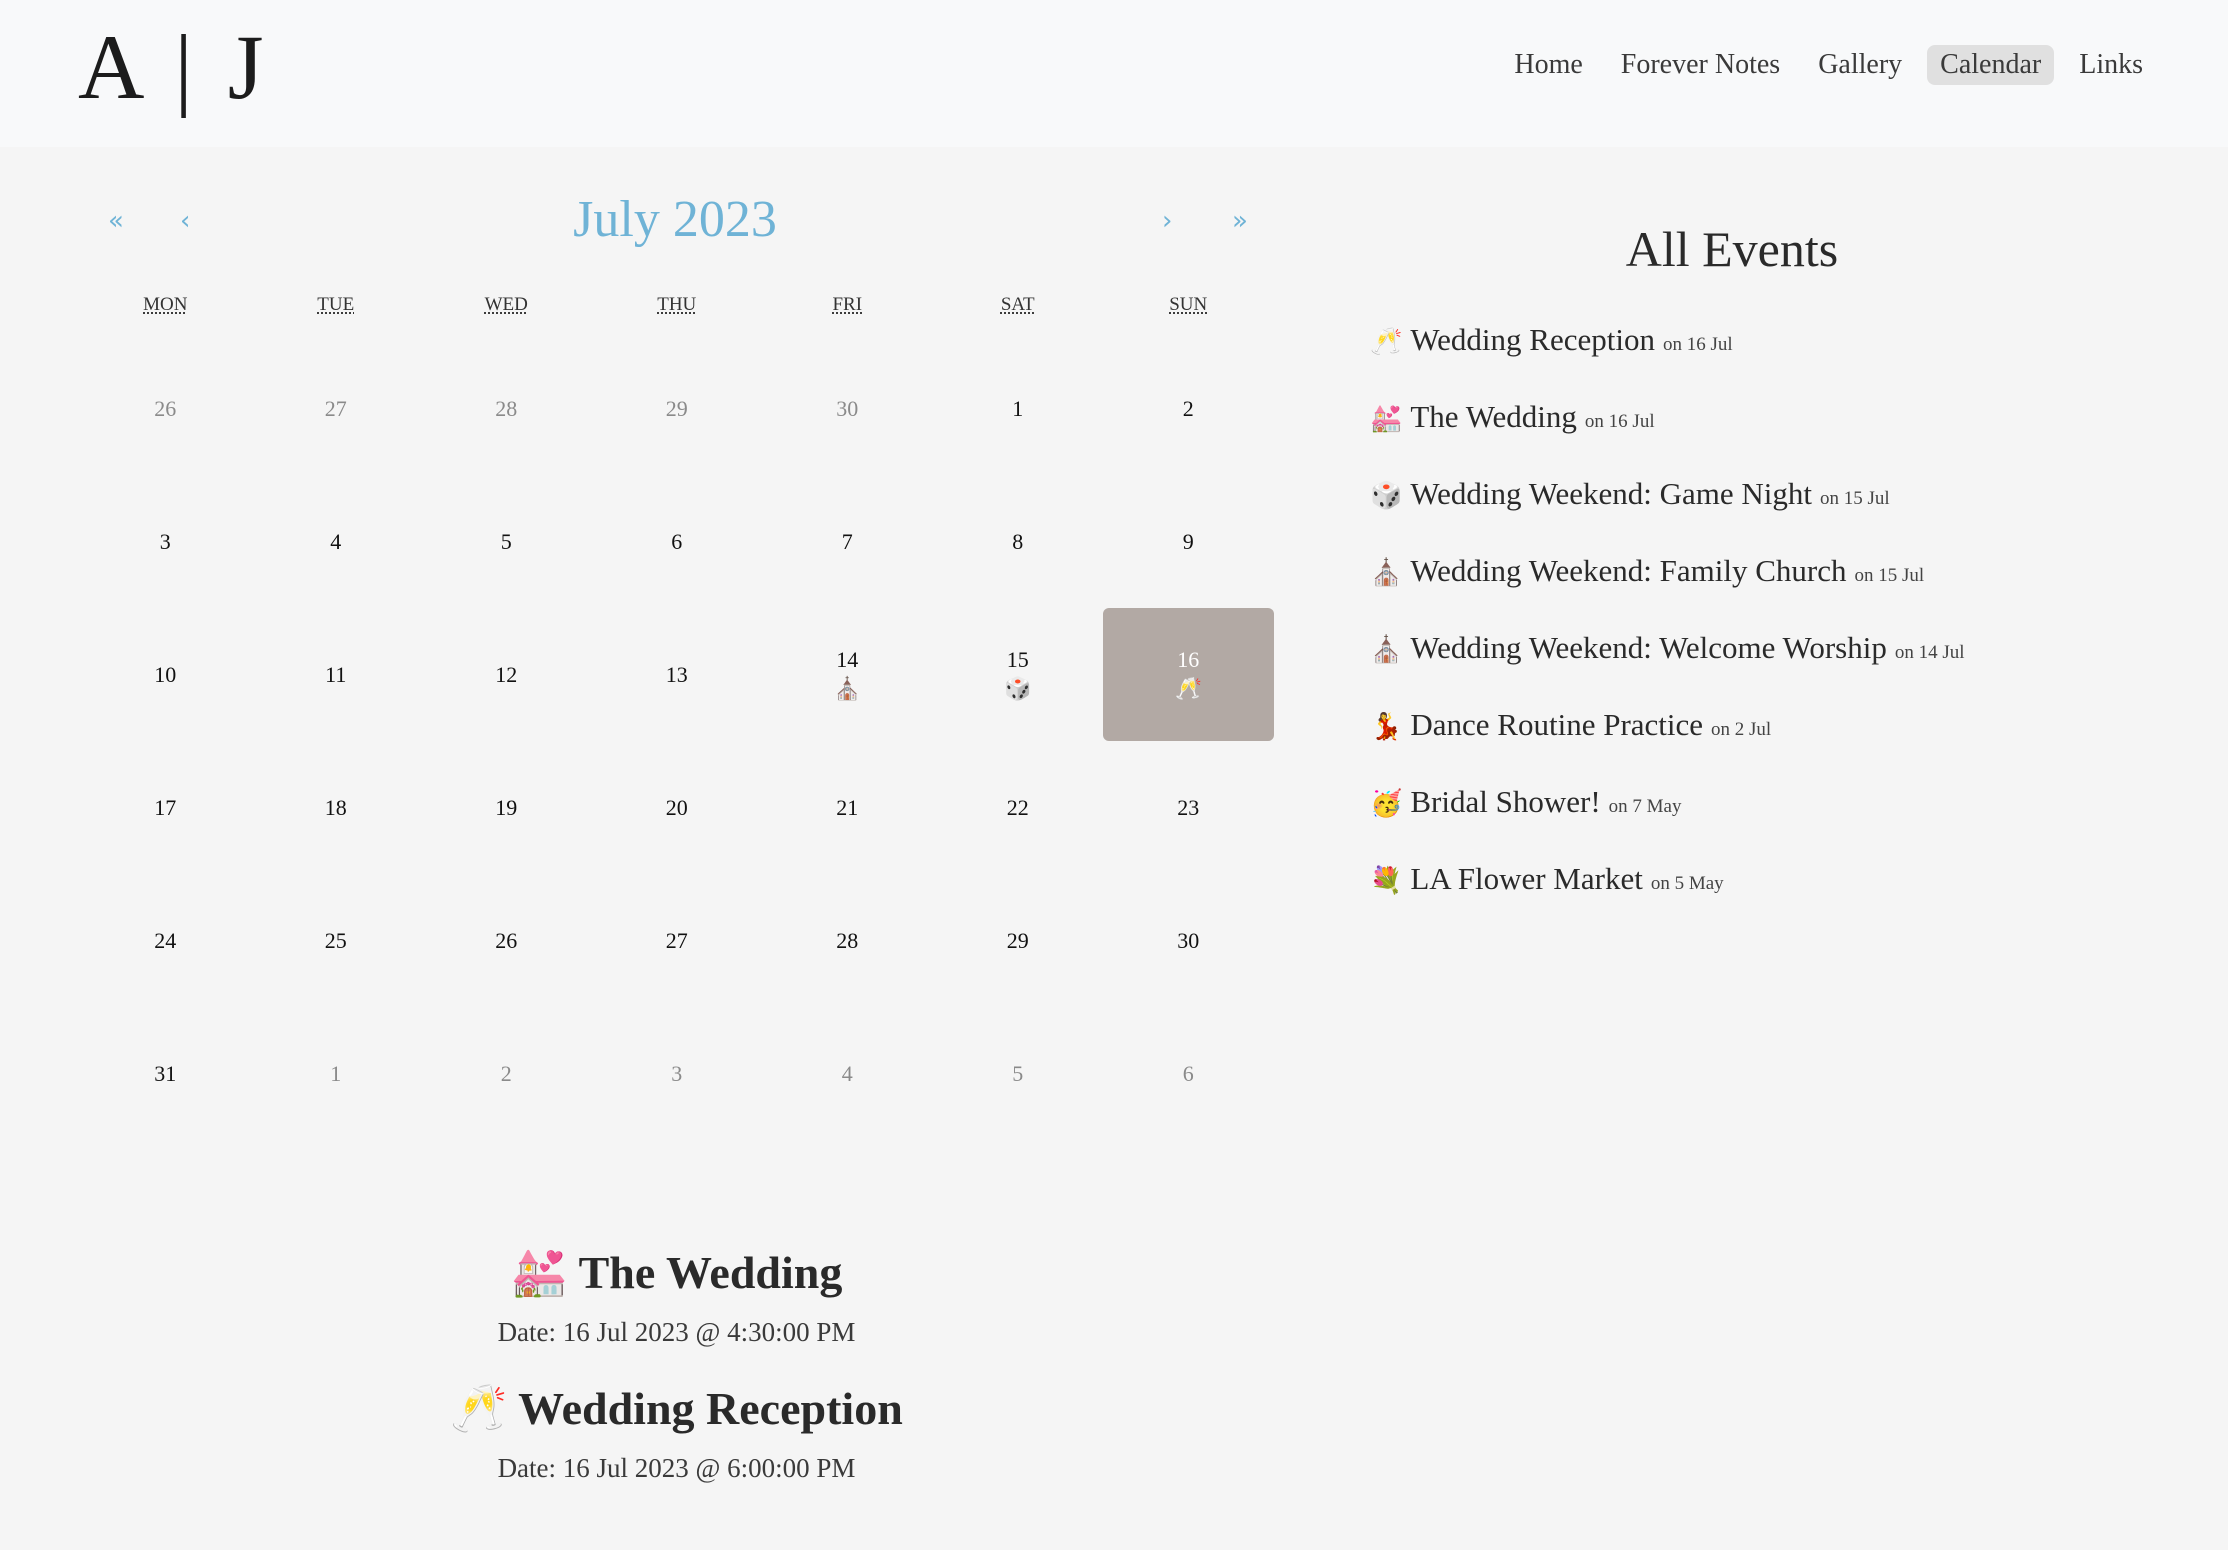 The height and width of the screenshot is (1550, 2228). Describe the element at coordinates (1526, 878) in the screenshot. I see `event-name: LA Flower Market` at that location.